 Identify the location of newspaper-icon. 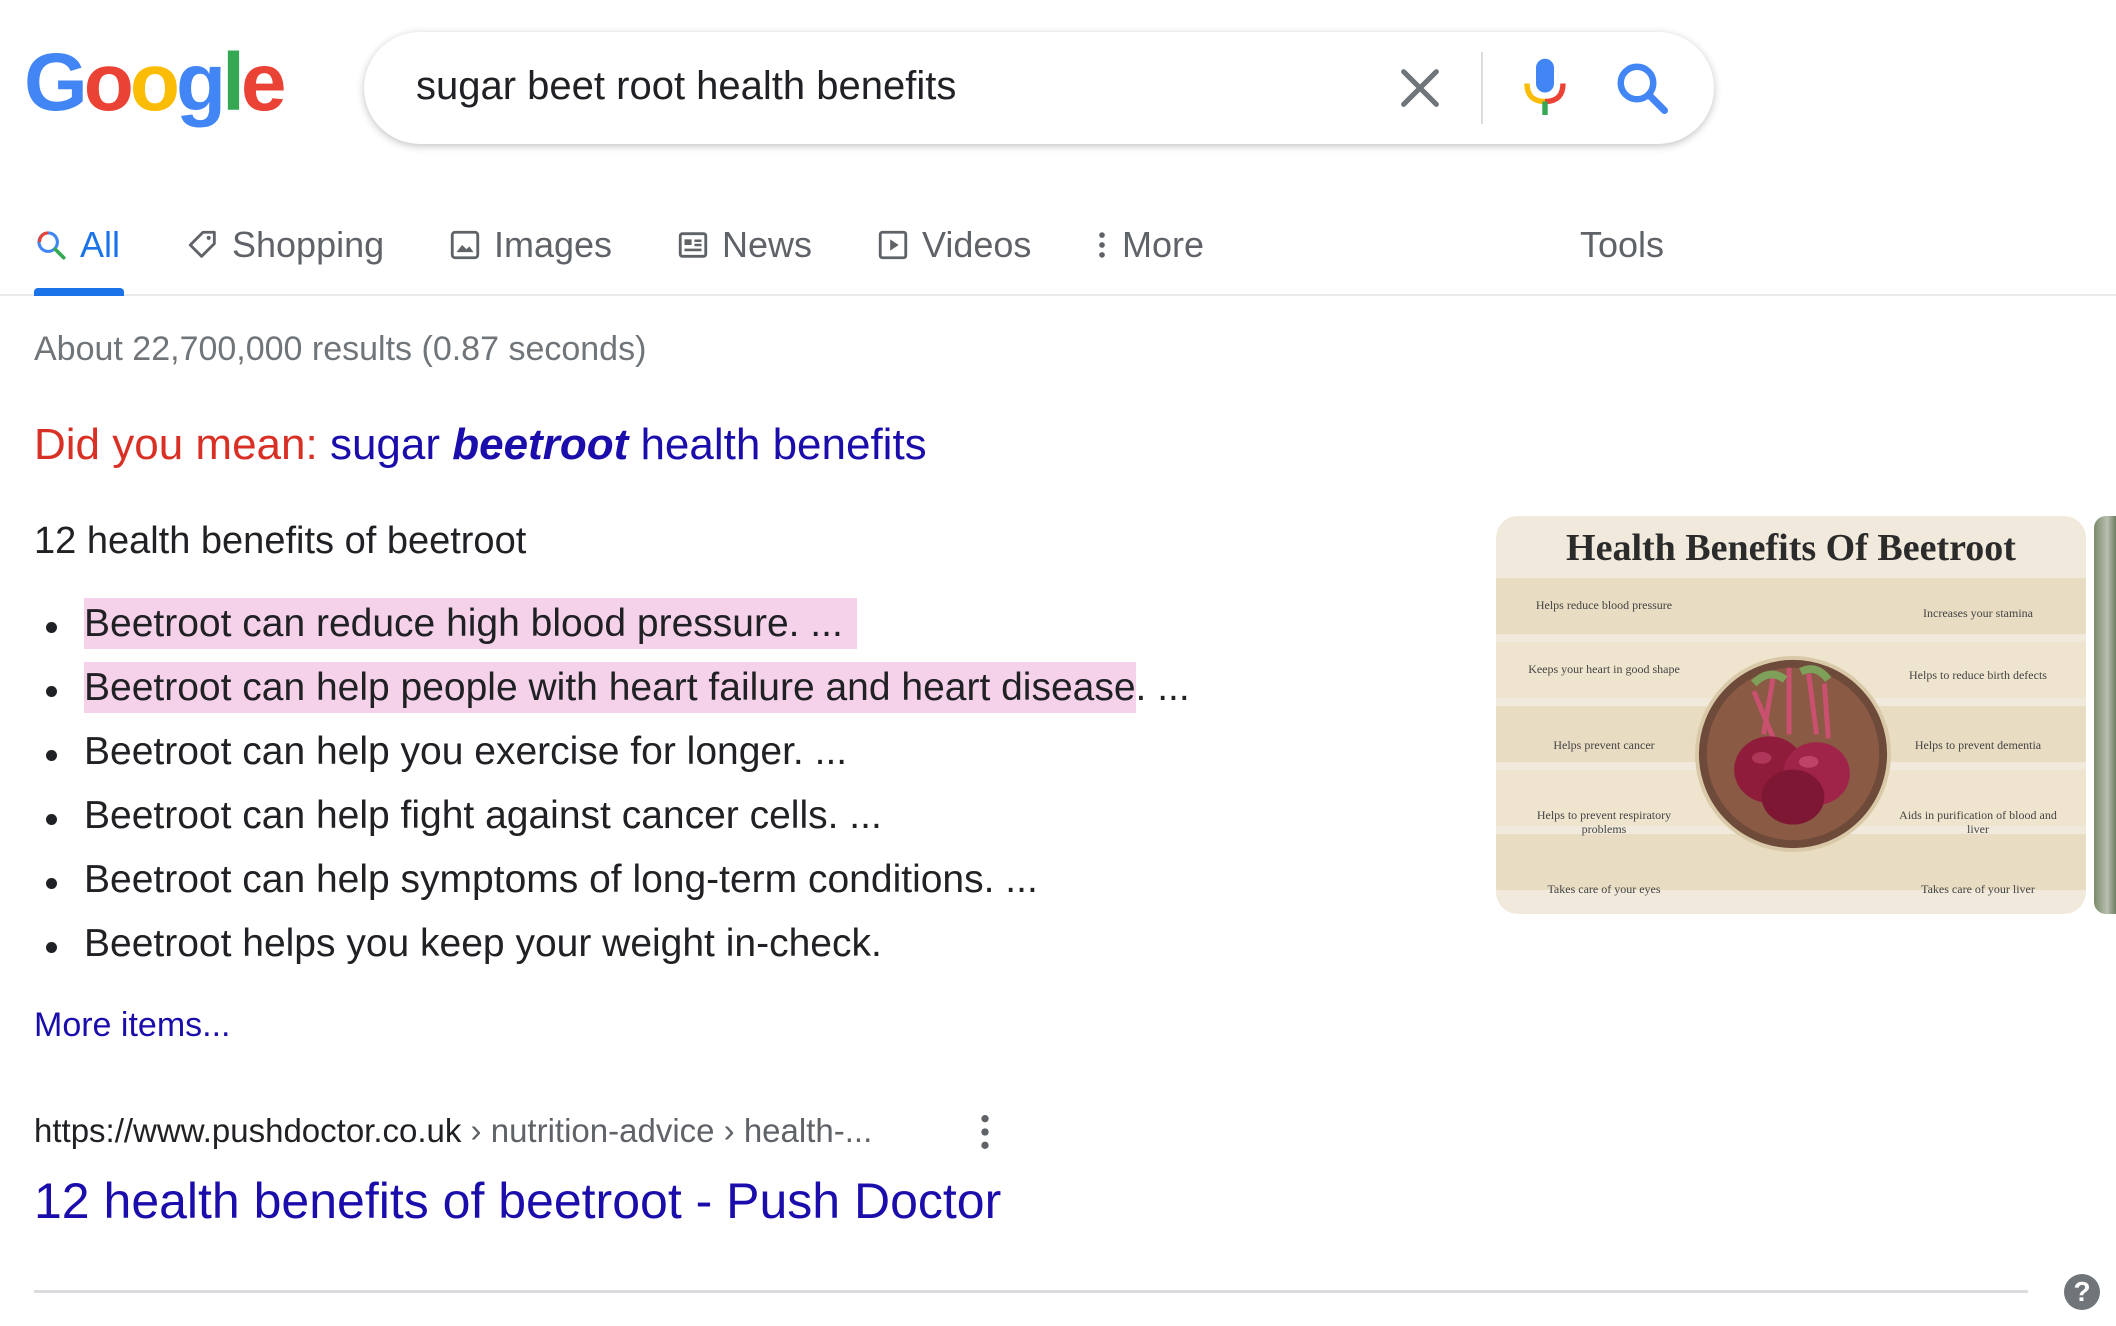
(693, 245).